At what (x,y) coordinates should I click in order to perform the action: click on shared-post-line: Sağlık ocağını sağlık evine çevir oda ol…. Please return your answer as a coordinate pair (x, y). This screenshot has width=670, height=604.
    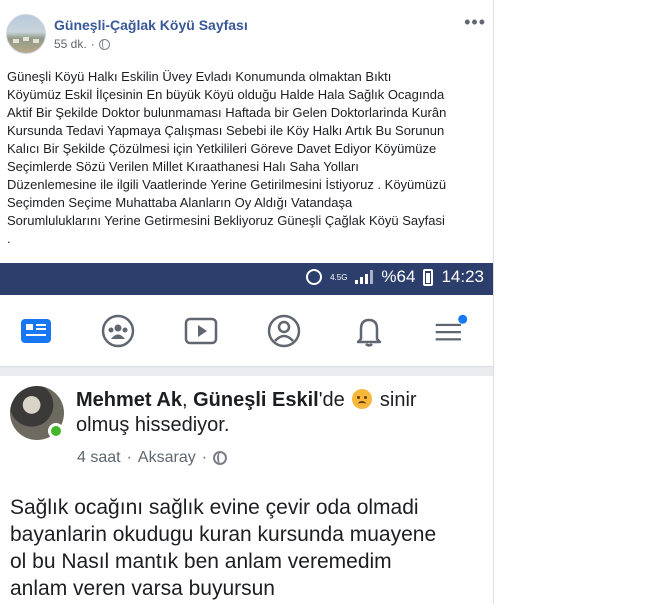
    Looking at the image, I should click on (214, 507).